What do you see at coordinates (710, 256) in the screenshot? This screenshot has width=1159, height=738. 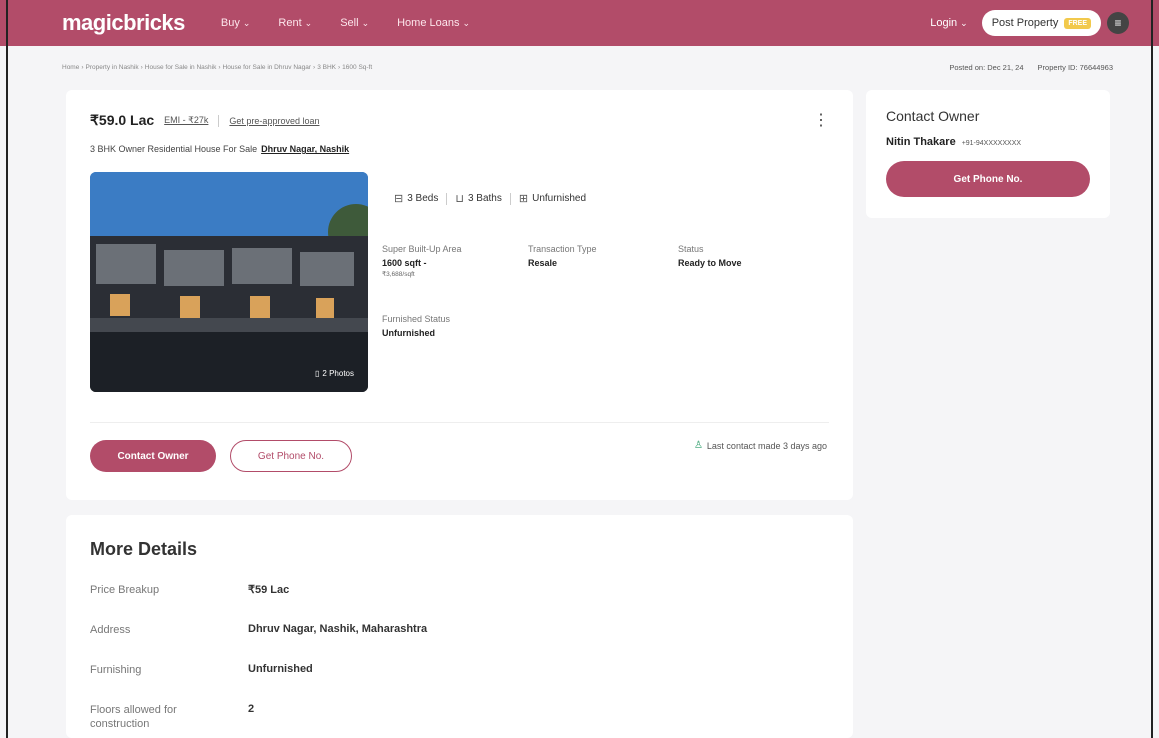 I see `spec-status: Status Ready to Move` at bounding box center [710, 256].